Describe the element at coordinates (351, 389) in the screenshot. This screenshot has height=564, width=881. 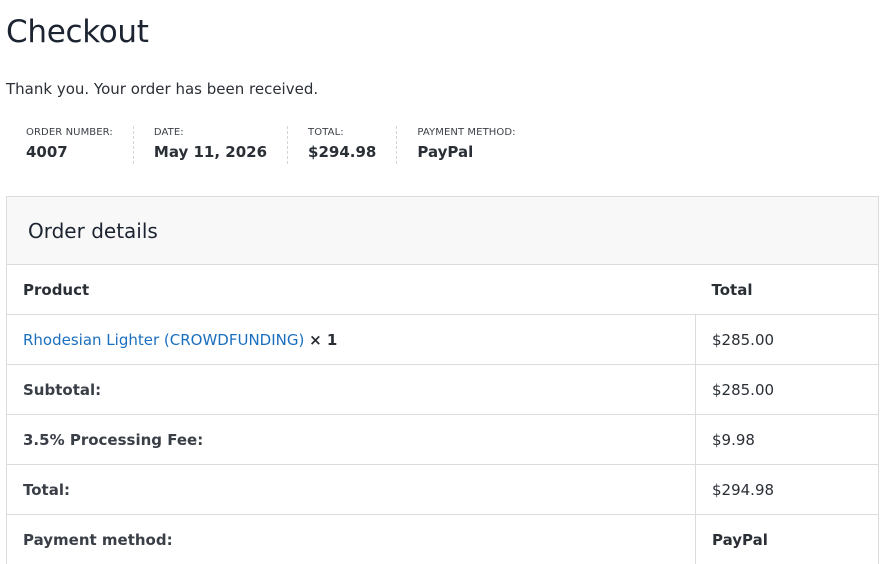
I see `subtotal-label: Subtotal:` at that location.